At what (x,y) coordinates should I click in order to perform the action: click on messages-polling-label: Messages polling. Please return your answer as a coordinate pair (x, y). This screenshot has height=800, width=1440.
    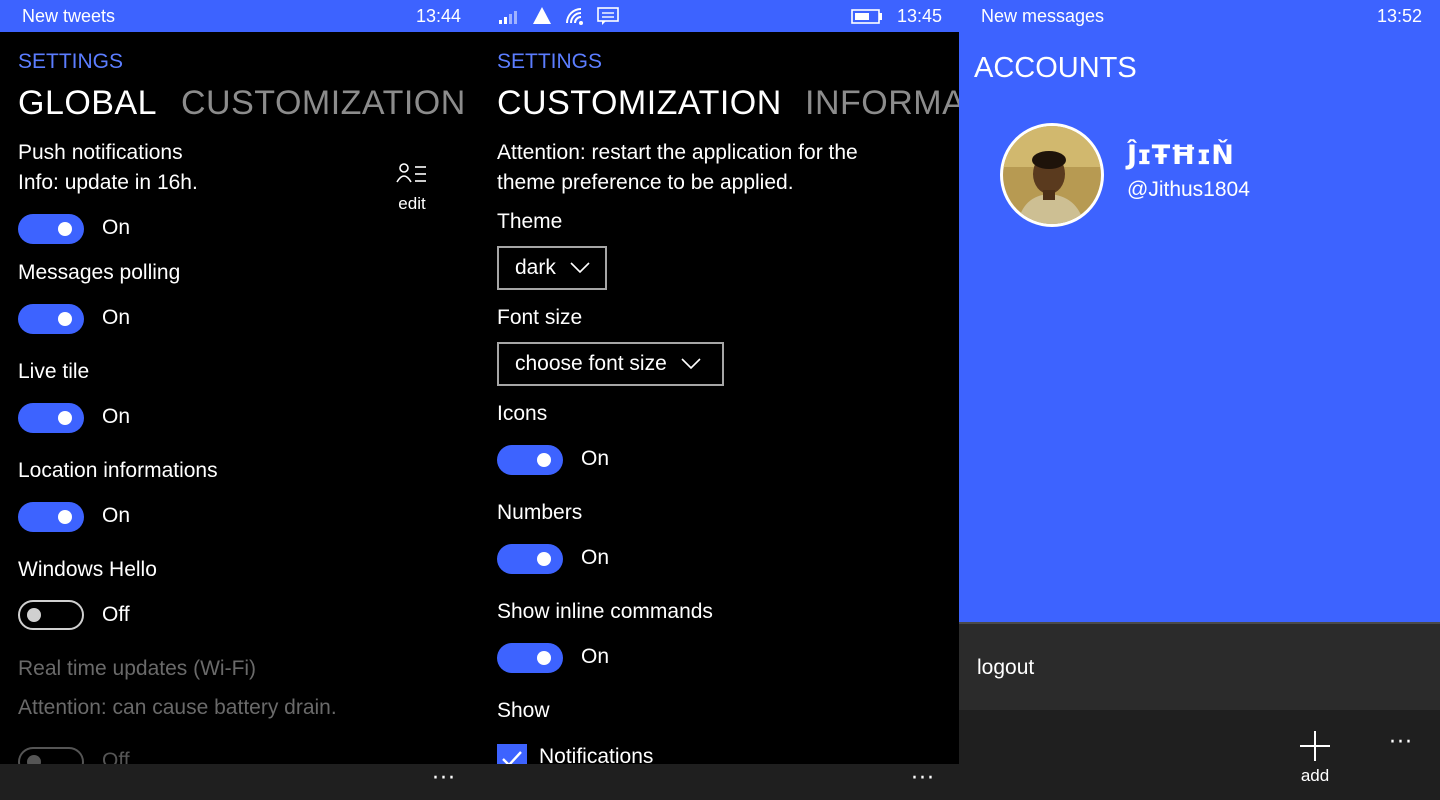
    Looking at the image, I should click on (99, 272).